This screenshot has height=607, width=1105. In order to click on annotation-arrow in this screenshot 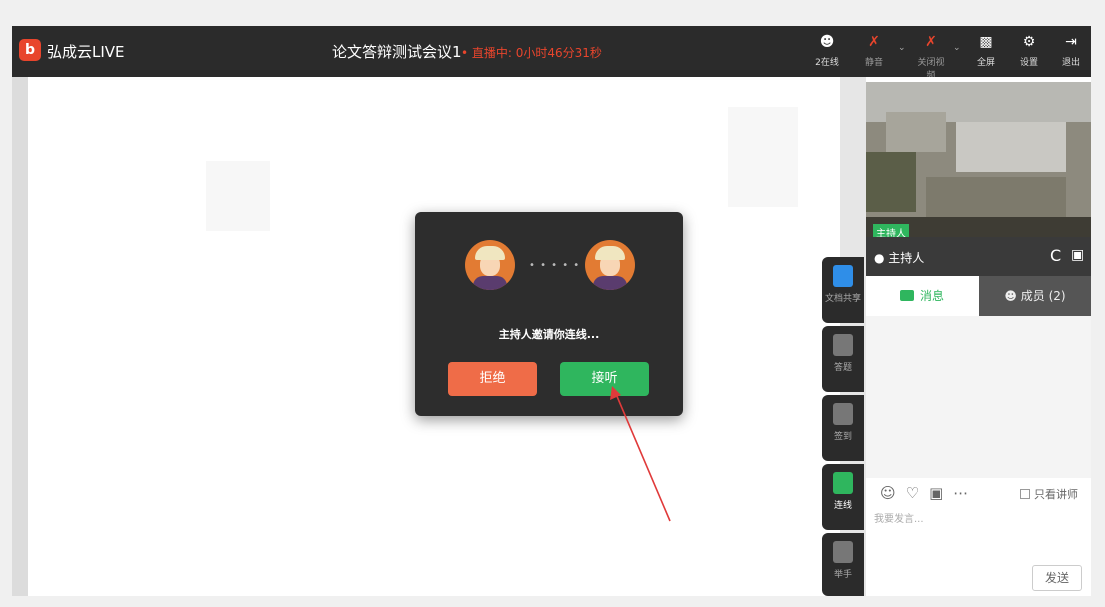, I will do `click(640, 454)`.